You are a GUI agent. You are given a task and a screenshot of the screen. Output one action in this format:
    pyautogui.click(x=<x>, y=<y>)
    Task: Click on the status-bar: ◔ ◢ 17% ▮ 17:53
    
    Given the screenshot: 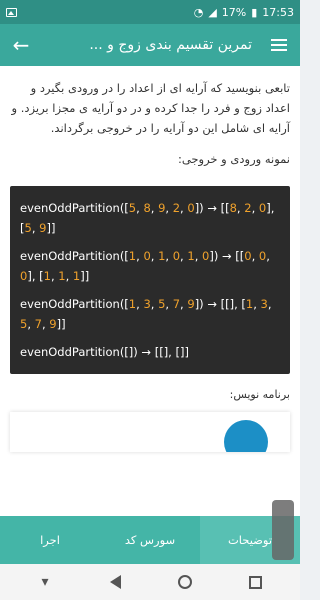 What is the action you would take?
    pyautogui.click(x=150, y=12)
    